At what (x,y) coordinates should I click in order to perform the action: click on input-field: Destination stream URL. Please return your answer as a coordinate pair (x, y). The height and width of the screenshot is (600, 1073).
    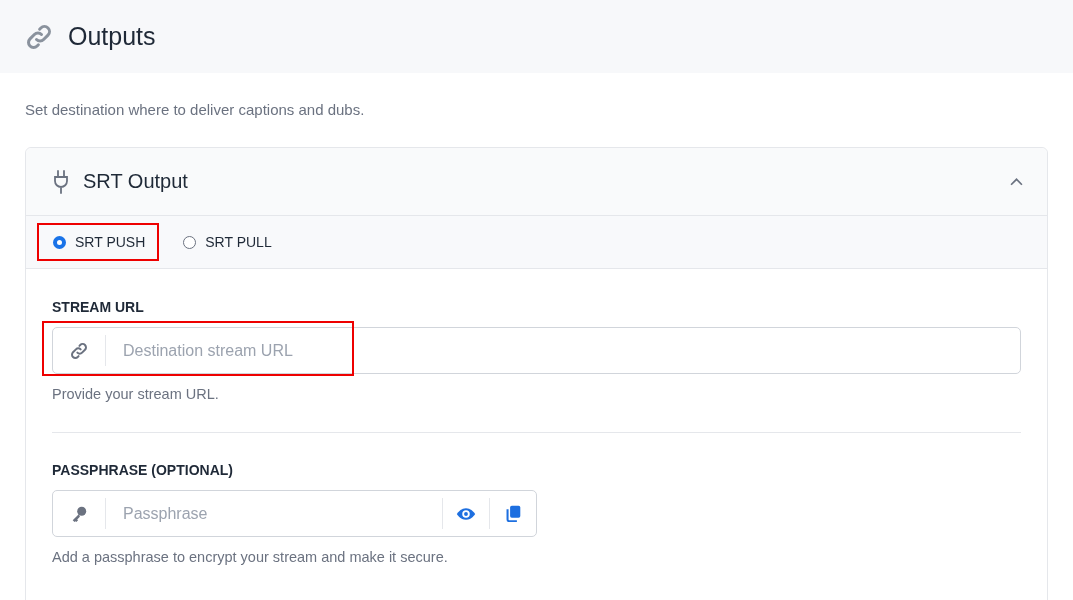
    Looking at the image, I should click on (563, 350).